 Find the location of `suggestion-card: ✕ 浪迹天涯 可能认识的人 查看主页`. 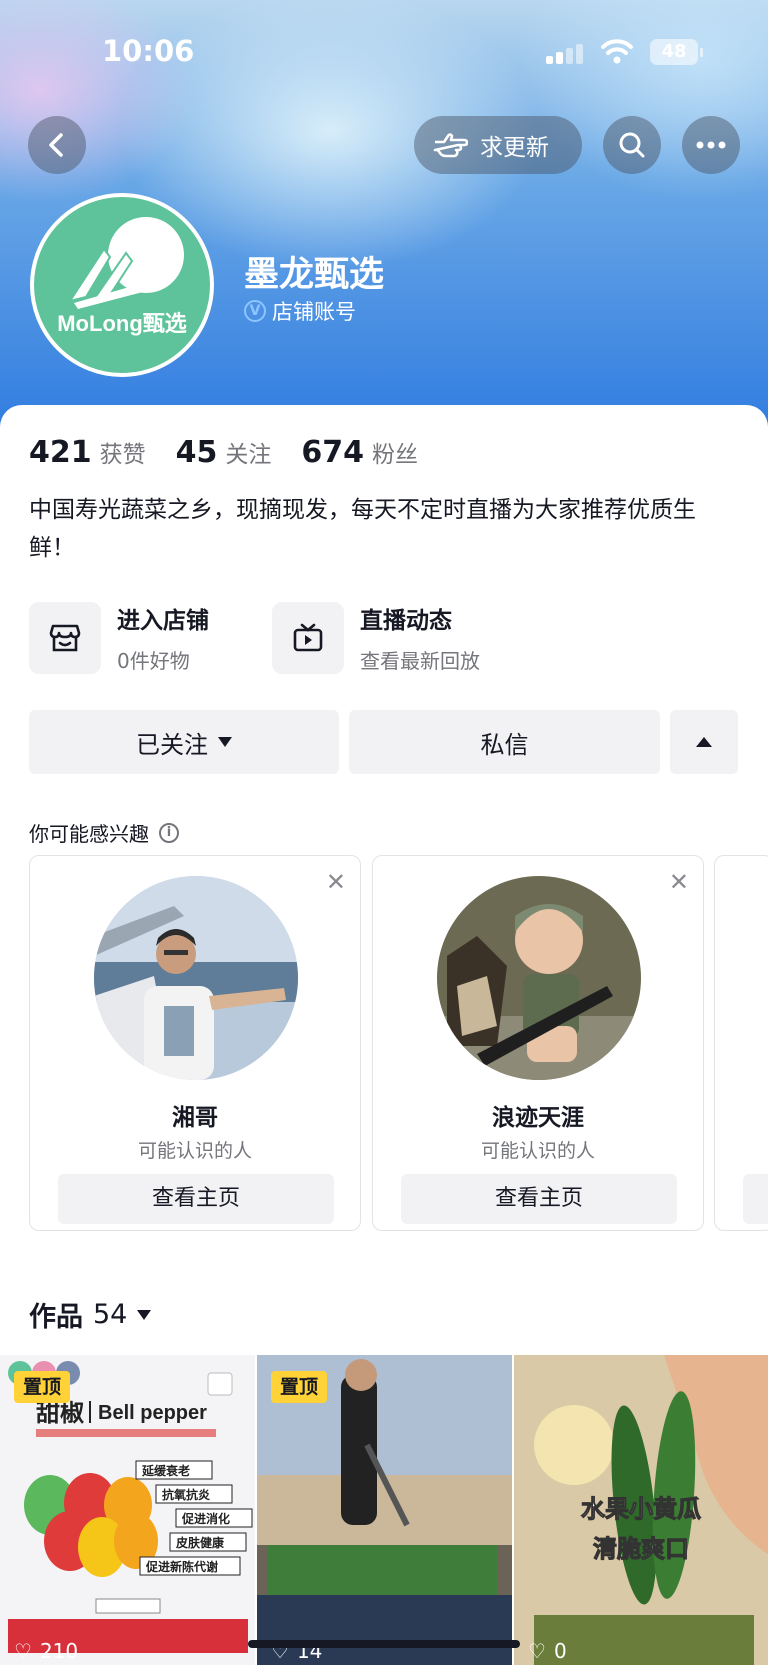

suggestion-card: ✕ 浪迹天涯 可能认识的人 查看主页 is located at coordinates (538, 1043).